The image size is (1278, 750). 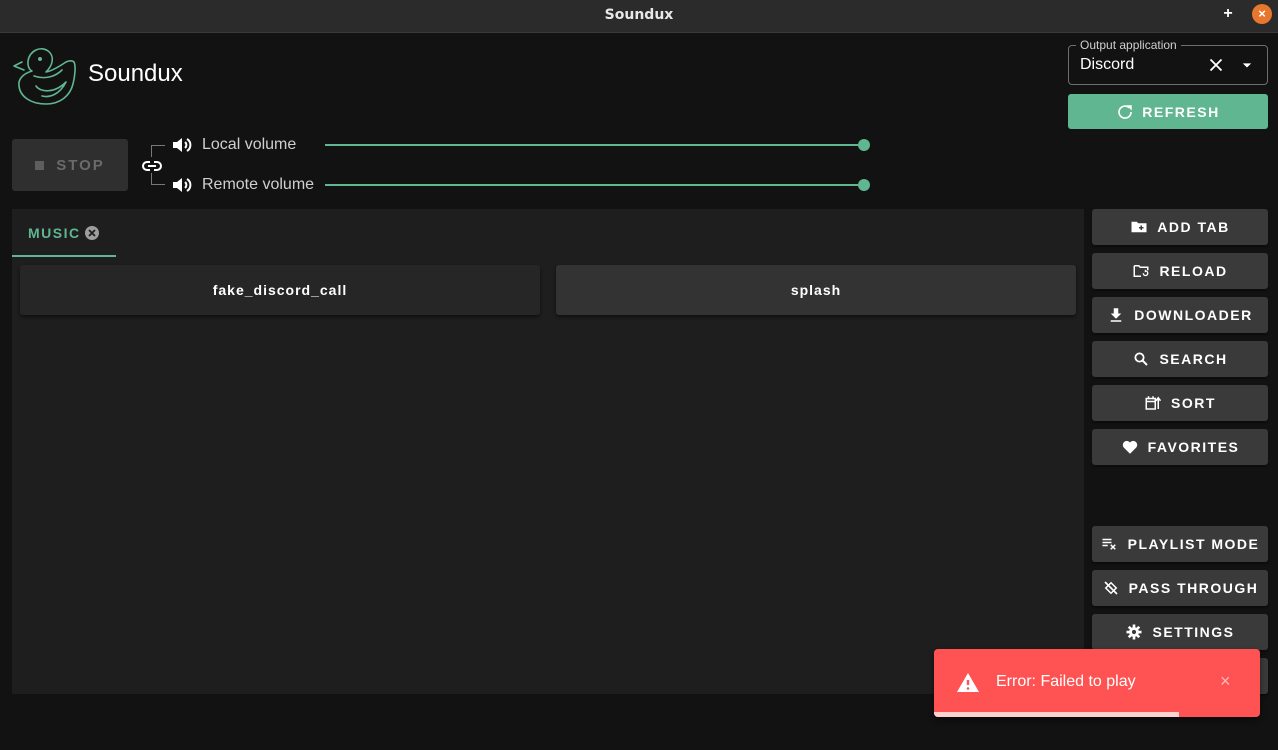 What do you see at coordinates (258, 185) in the screenshot?
I see `remote-volume-row: Remote volume` at bounding box center [258, 185].